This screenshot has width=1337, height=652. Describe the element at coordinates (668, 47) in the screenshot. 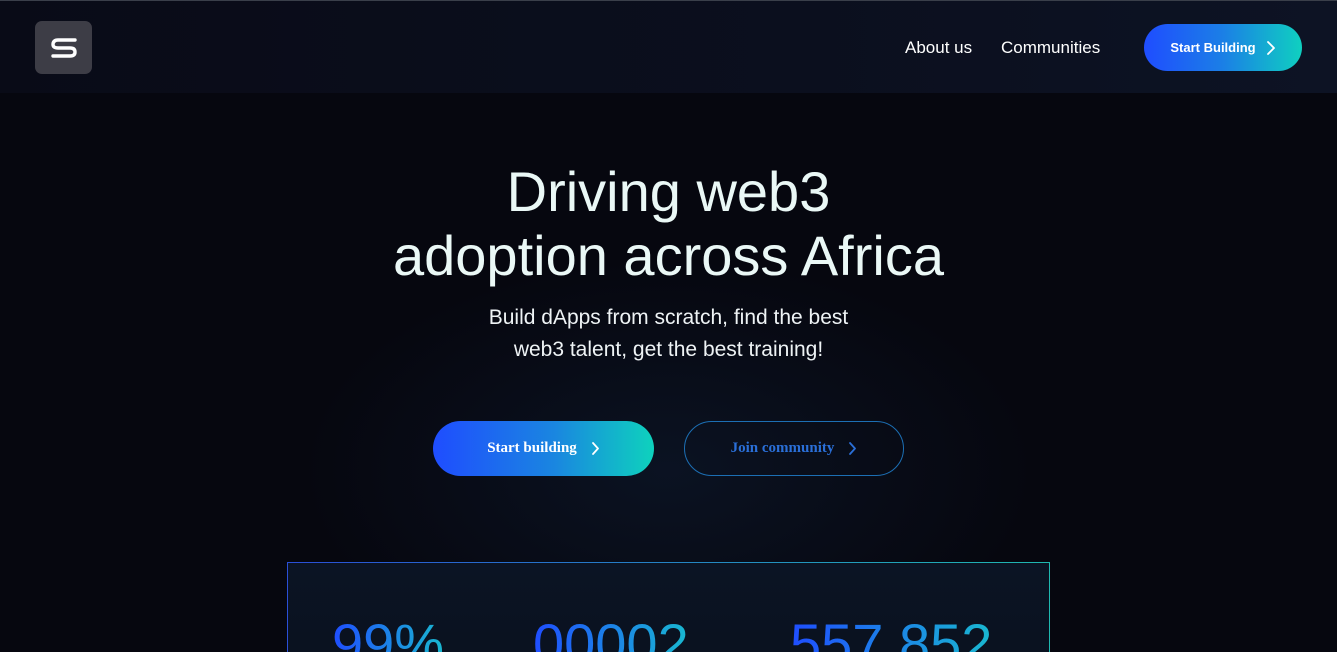

I see `site-header: About us Communities Start Building` at that location.